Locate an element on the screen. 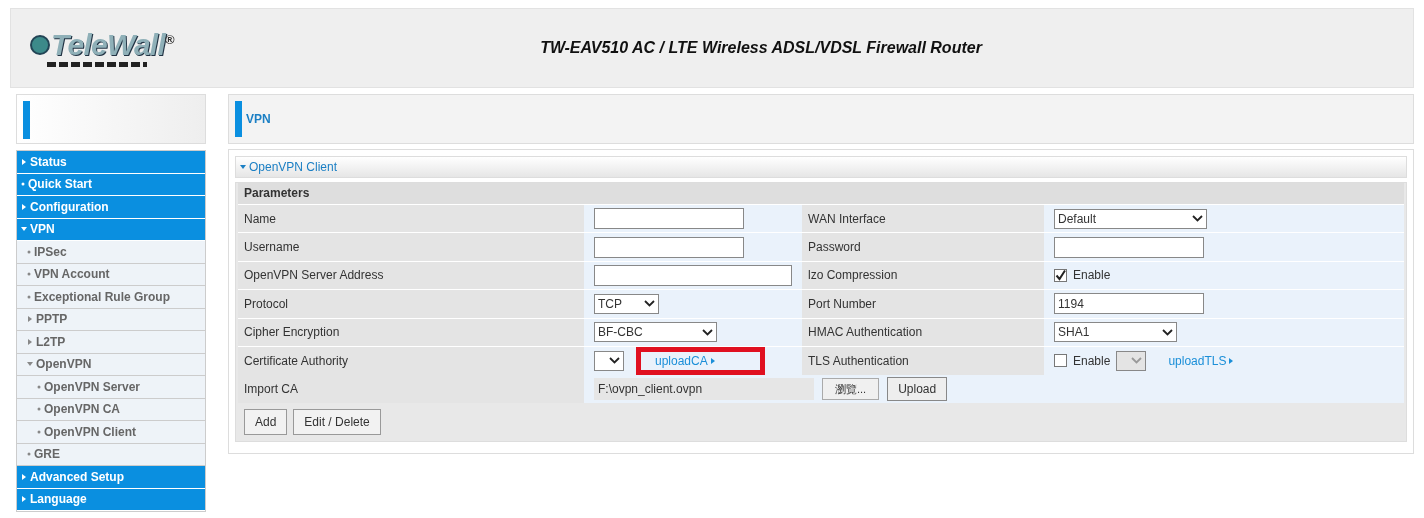  form-button: Add is located at coordinates (266, 421).